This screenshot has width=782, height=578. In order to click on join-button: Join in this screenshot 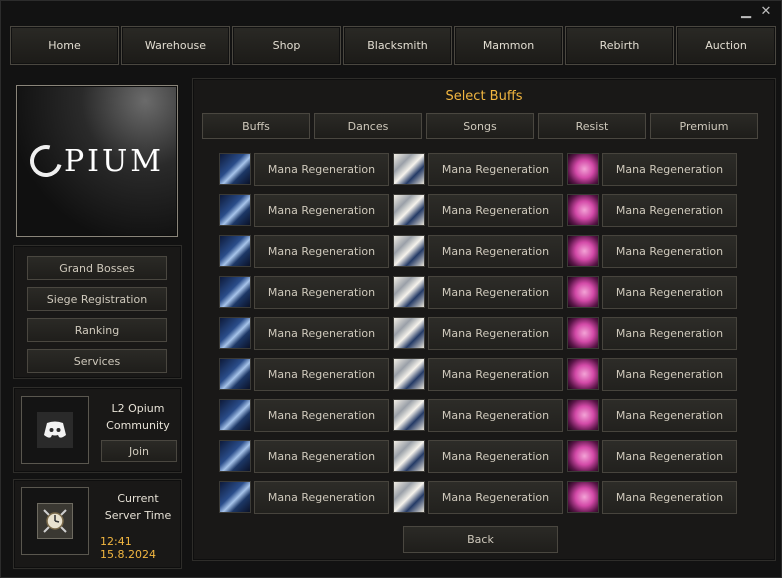, I will do `click(139, 451)`.